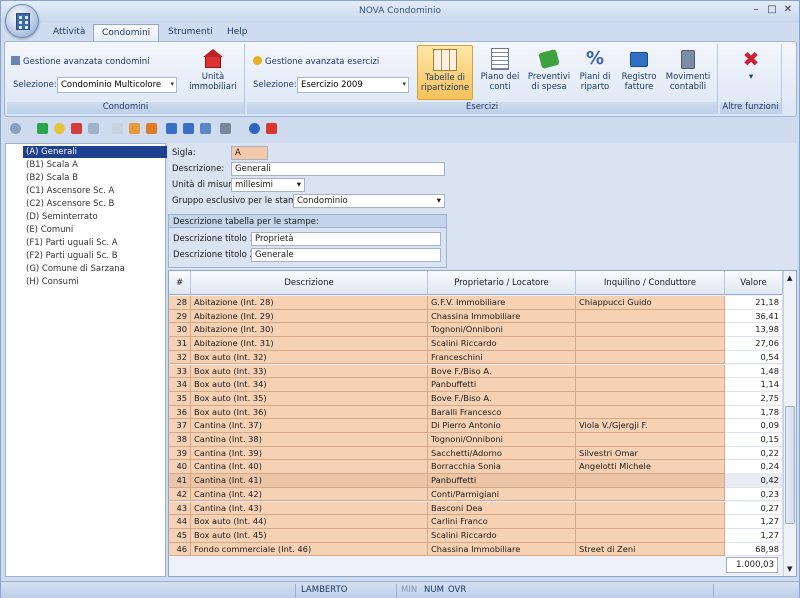 The height and width of the screenshot is (598, 800). Describe the element at coordinates (72, 256) in the screenshot. I see `tree-item: (F2) Parti uguali Sc. B` at that location.